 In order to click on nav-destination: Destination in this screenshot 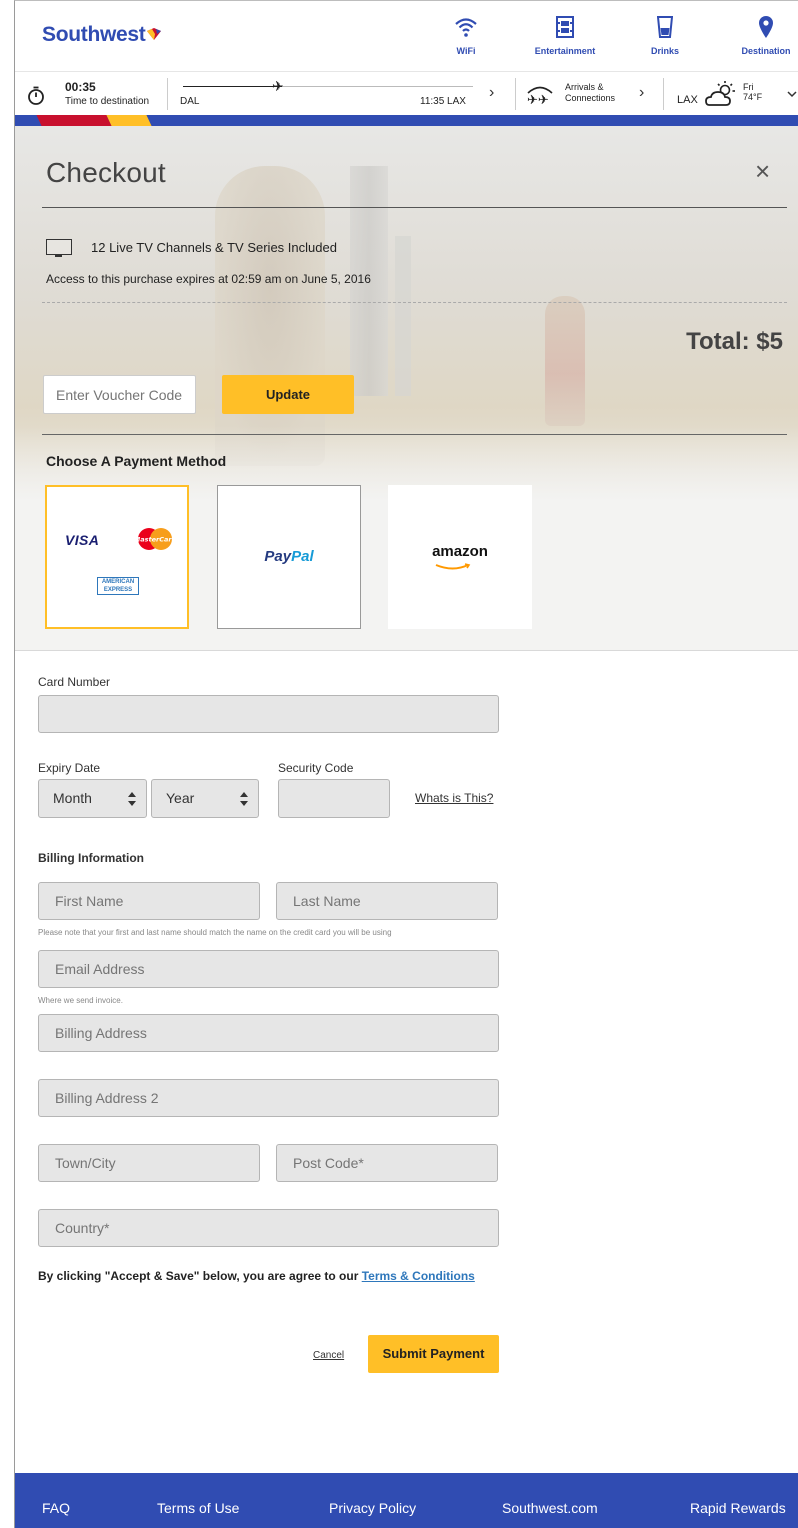, I will do `click(759, 35)`.